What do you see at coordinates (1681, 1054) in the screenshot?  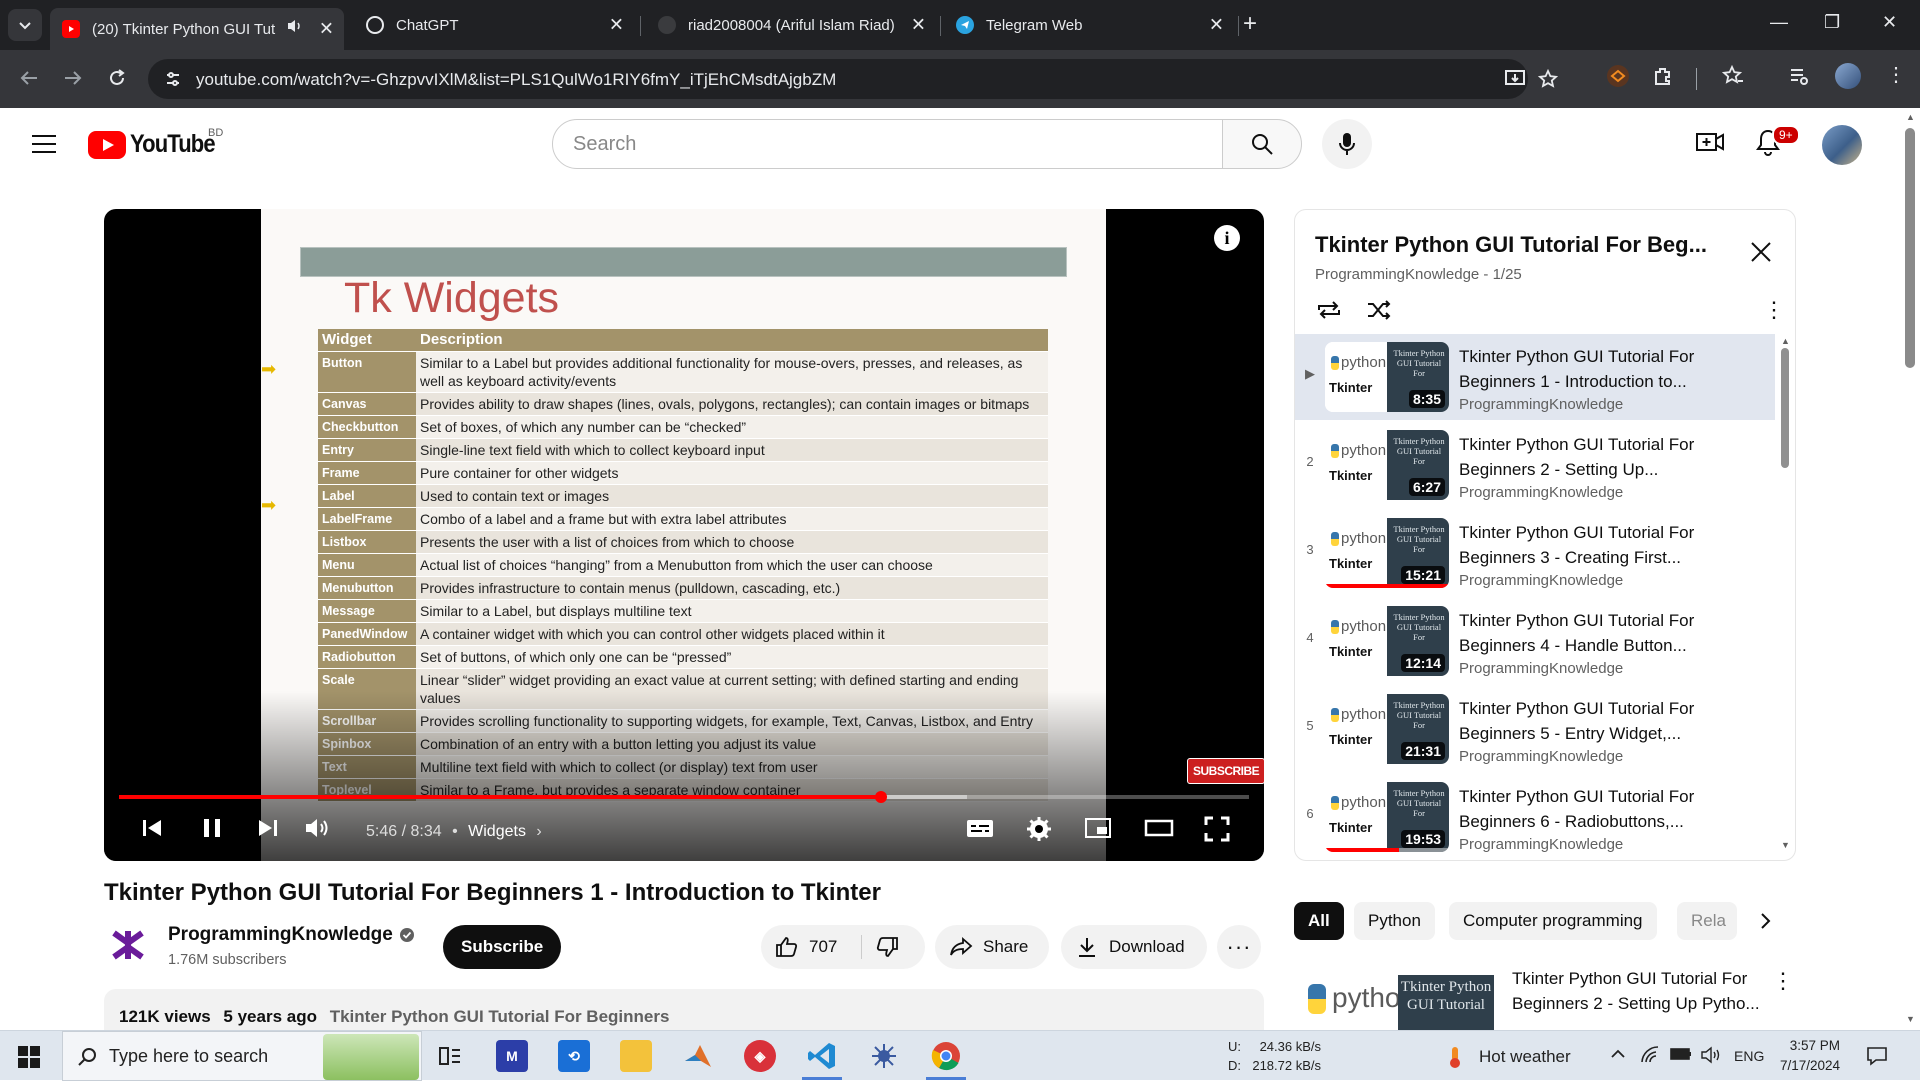 I see `battery-icon` at bounding box center [1681, 1054].